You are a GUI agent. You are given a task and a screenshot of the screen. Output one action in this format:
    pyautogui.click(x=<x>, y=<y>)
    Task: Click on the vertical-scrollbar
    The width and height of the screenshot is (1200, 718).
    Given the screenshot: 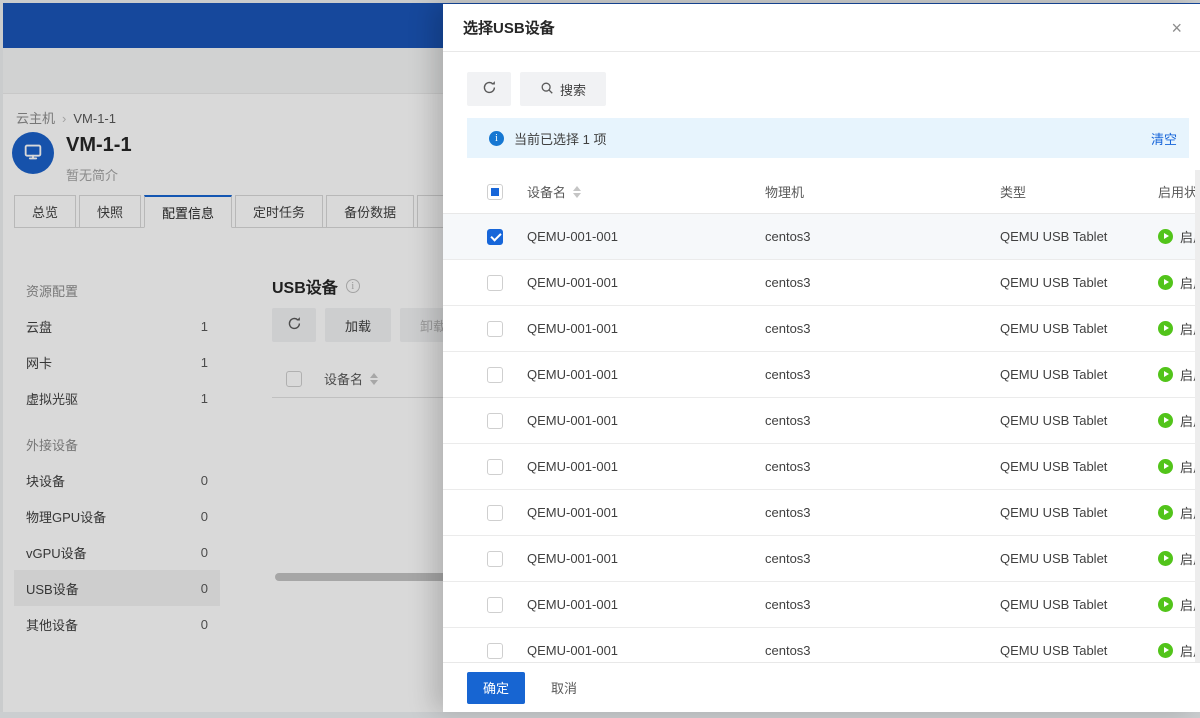 What is the action you would take?
    pyautogui.click(x=1197, y=416)
    